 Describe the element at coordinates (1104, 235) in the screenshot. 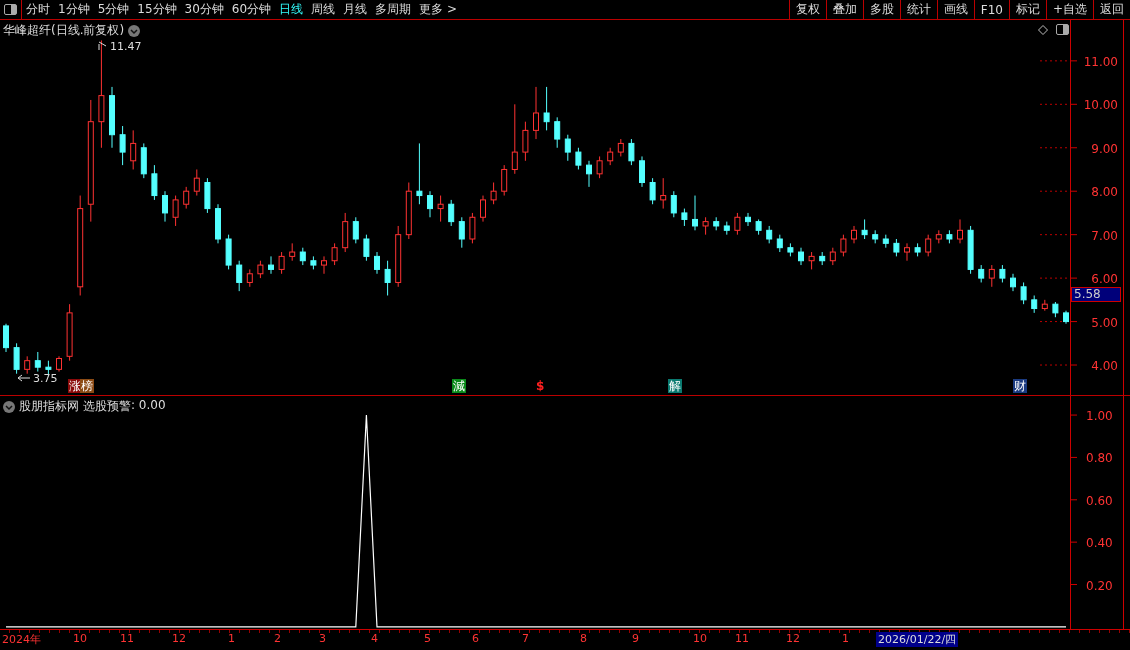

I see `price-tick-label: 7.00` at that location.